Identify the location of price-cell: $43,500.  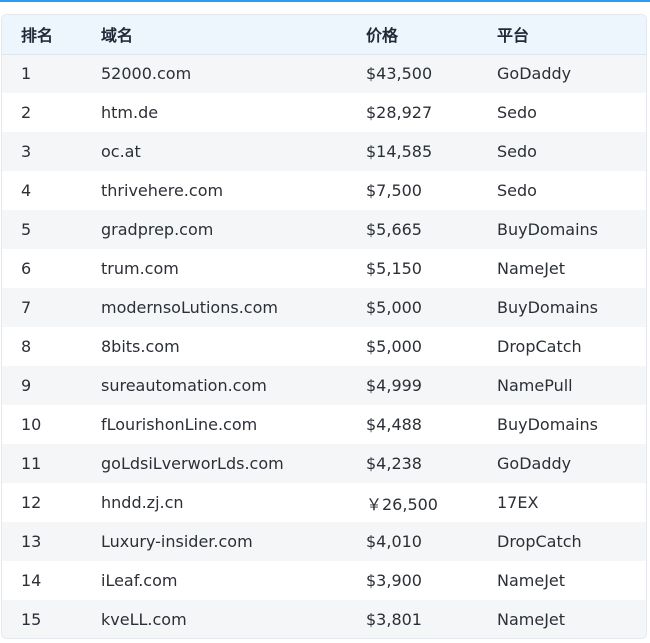
(399, 74).